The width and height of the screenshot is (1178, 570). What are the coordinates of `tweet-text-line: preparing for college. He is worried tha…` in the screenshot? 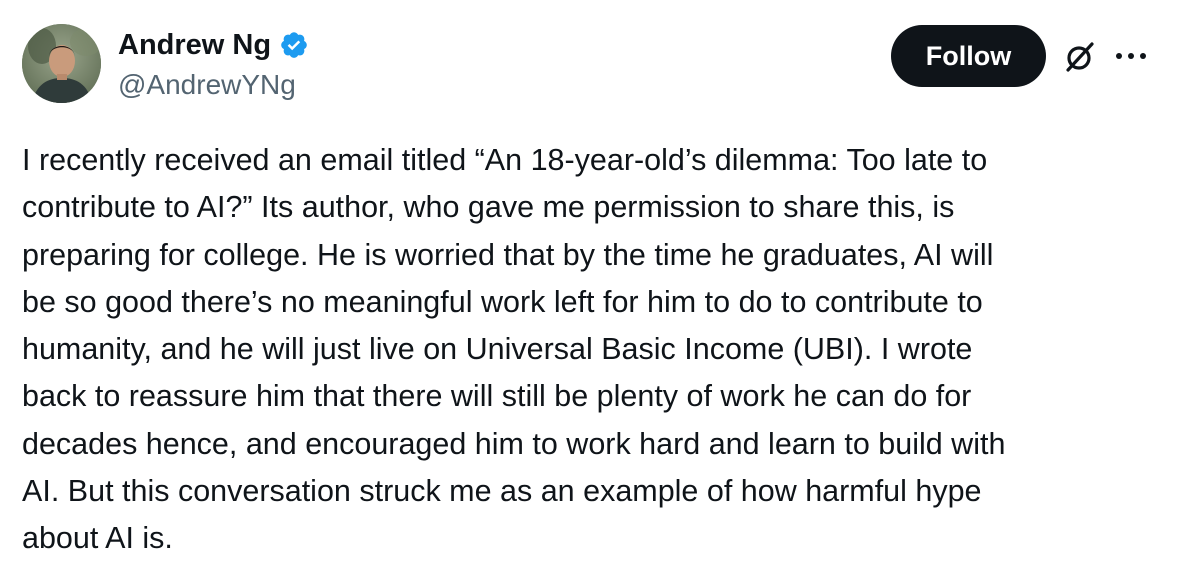 It's located at (508, 254).